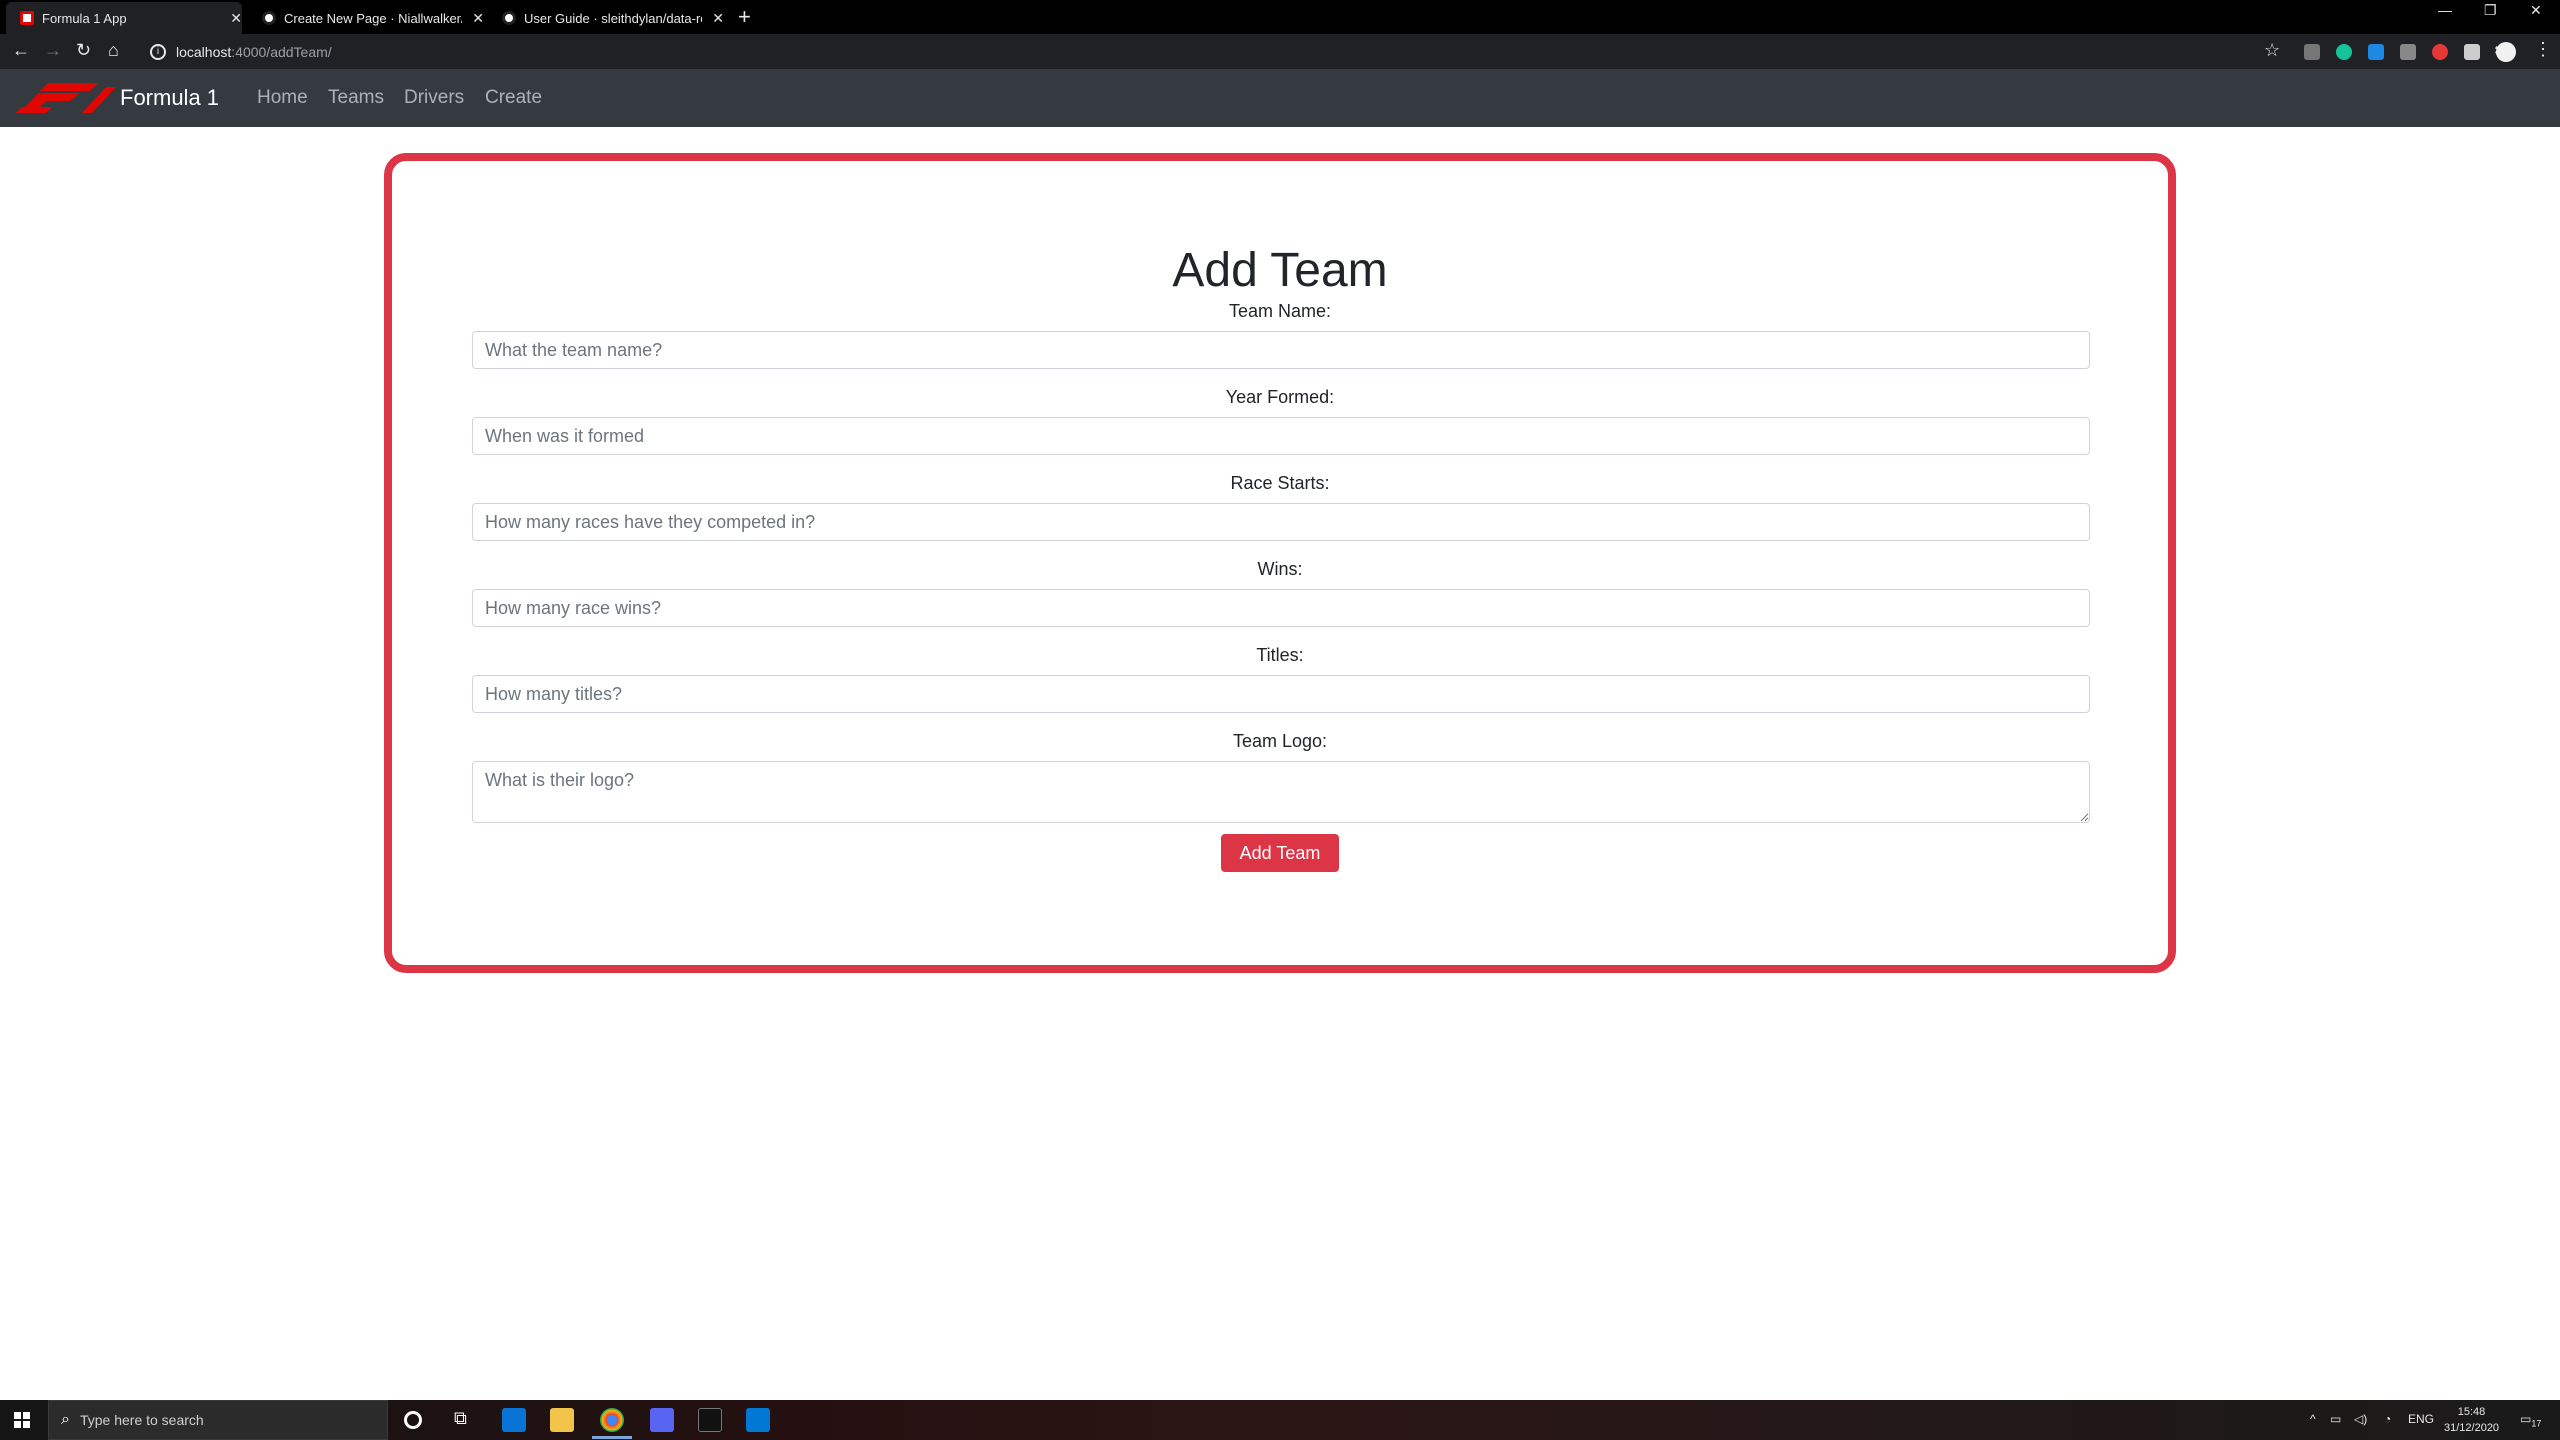 The height and width of the screenshot is (1440, 2560). I want to click on year-formed-label: Year Formed:, so click(1280, 397).